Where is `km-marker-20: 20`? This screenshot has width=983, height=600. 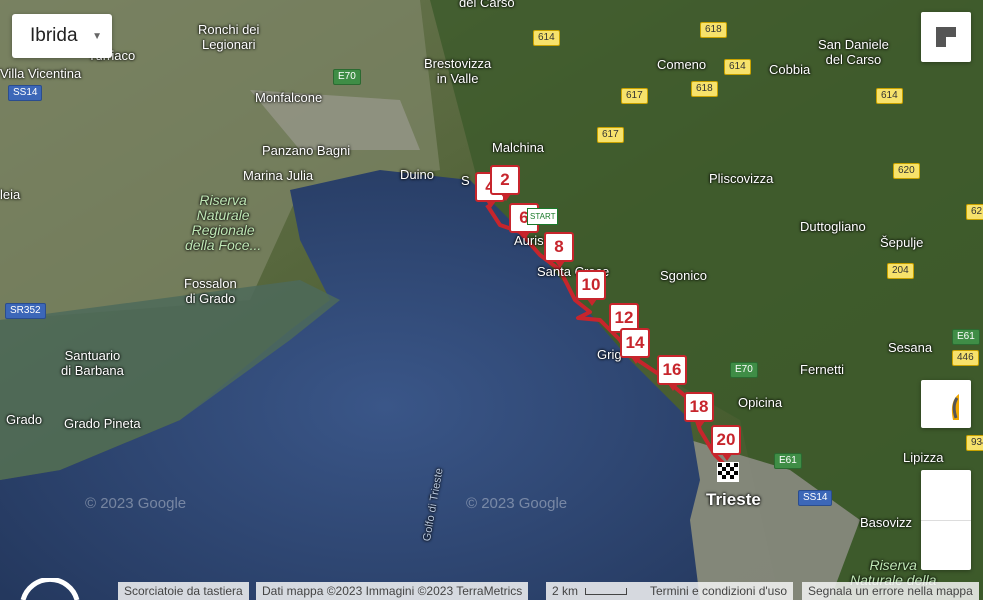 km-marker-20: 20 is located at coordinates (726, 443).